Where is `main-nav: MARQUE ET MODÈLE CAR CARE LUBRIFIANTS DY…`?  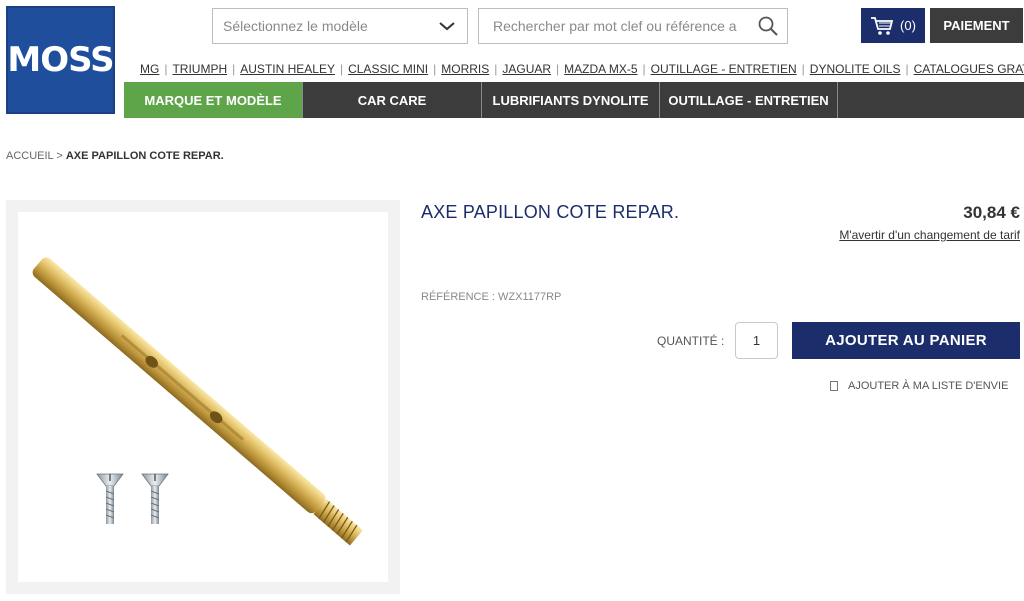
main-nav: MARQUE ET MODÈLE CAR CARE LUBRIFIANTS DY… is located at coordinates (574, 100).